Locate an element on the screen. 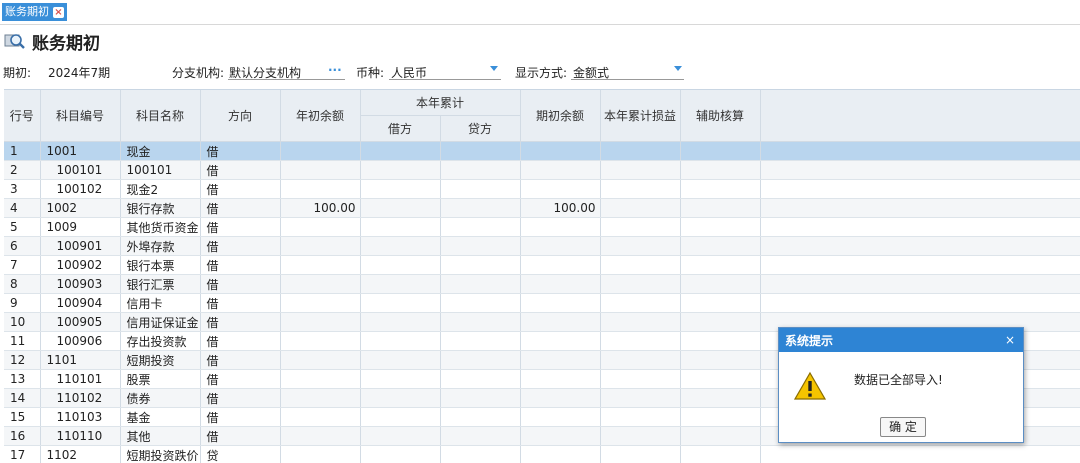 The width and height of the screenshot is (1080, 463). table-row: 3100102现金2借 is located at coordinates (542, 189).